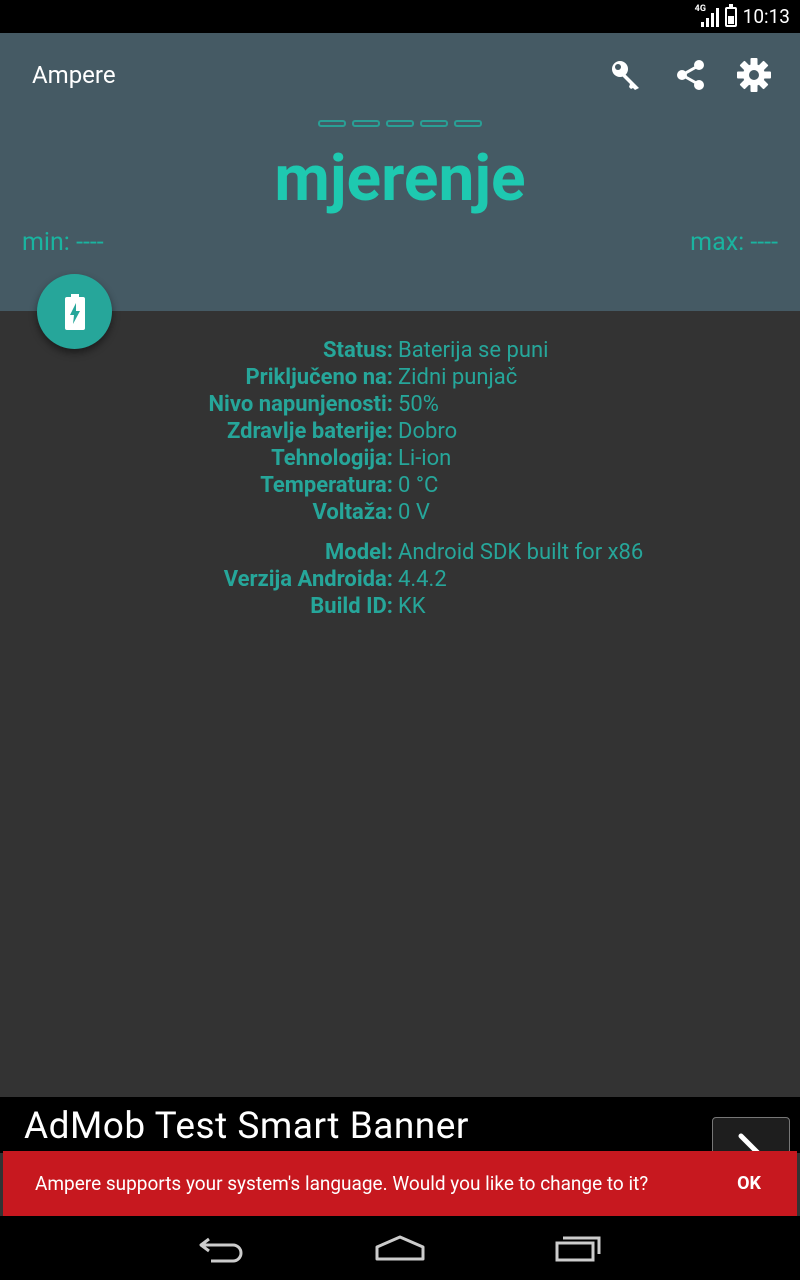 This screenshot has width=800, height=1280. What do you see at coordinates (730, 15) in the screenshot?
I see `battery-status-icon` at bounding box center [730, 15].